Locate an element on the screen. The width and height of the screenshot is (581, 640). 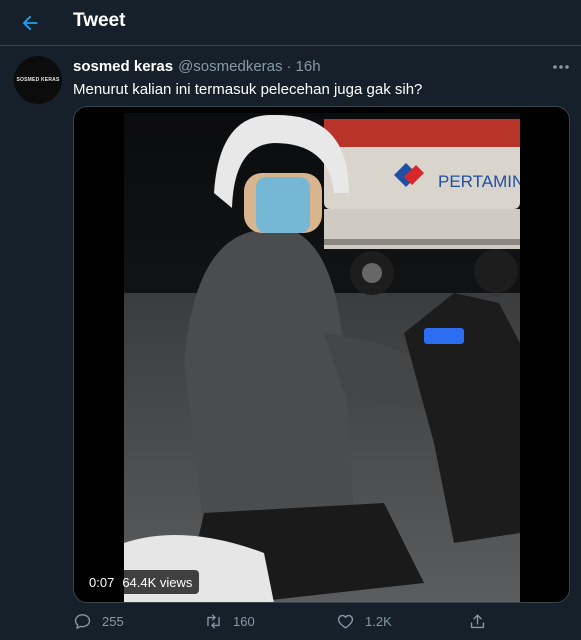
like-count: 1.2K is located at coordinates (378, 621).